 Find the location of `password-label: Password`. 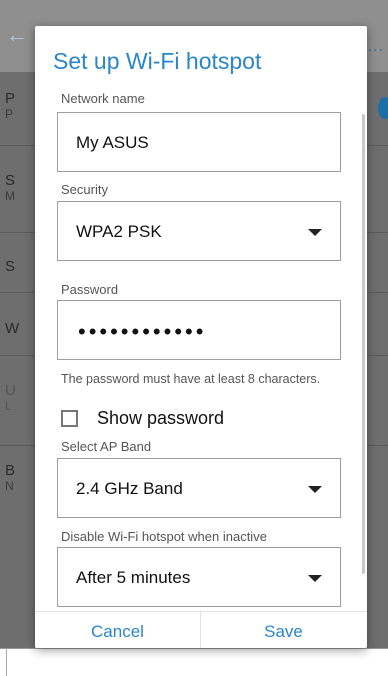

password-label: Password is located at coordinates (90, 289).